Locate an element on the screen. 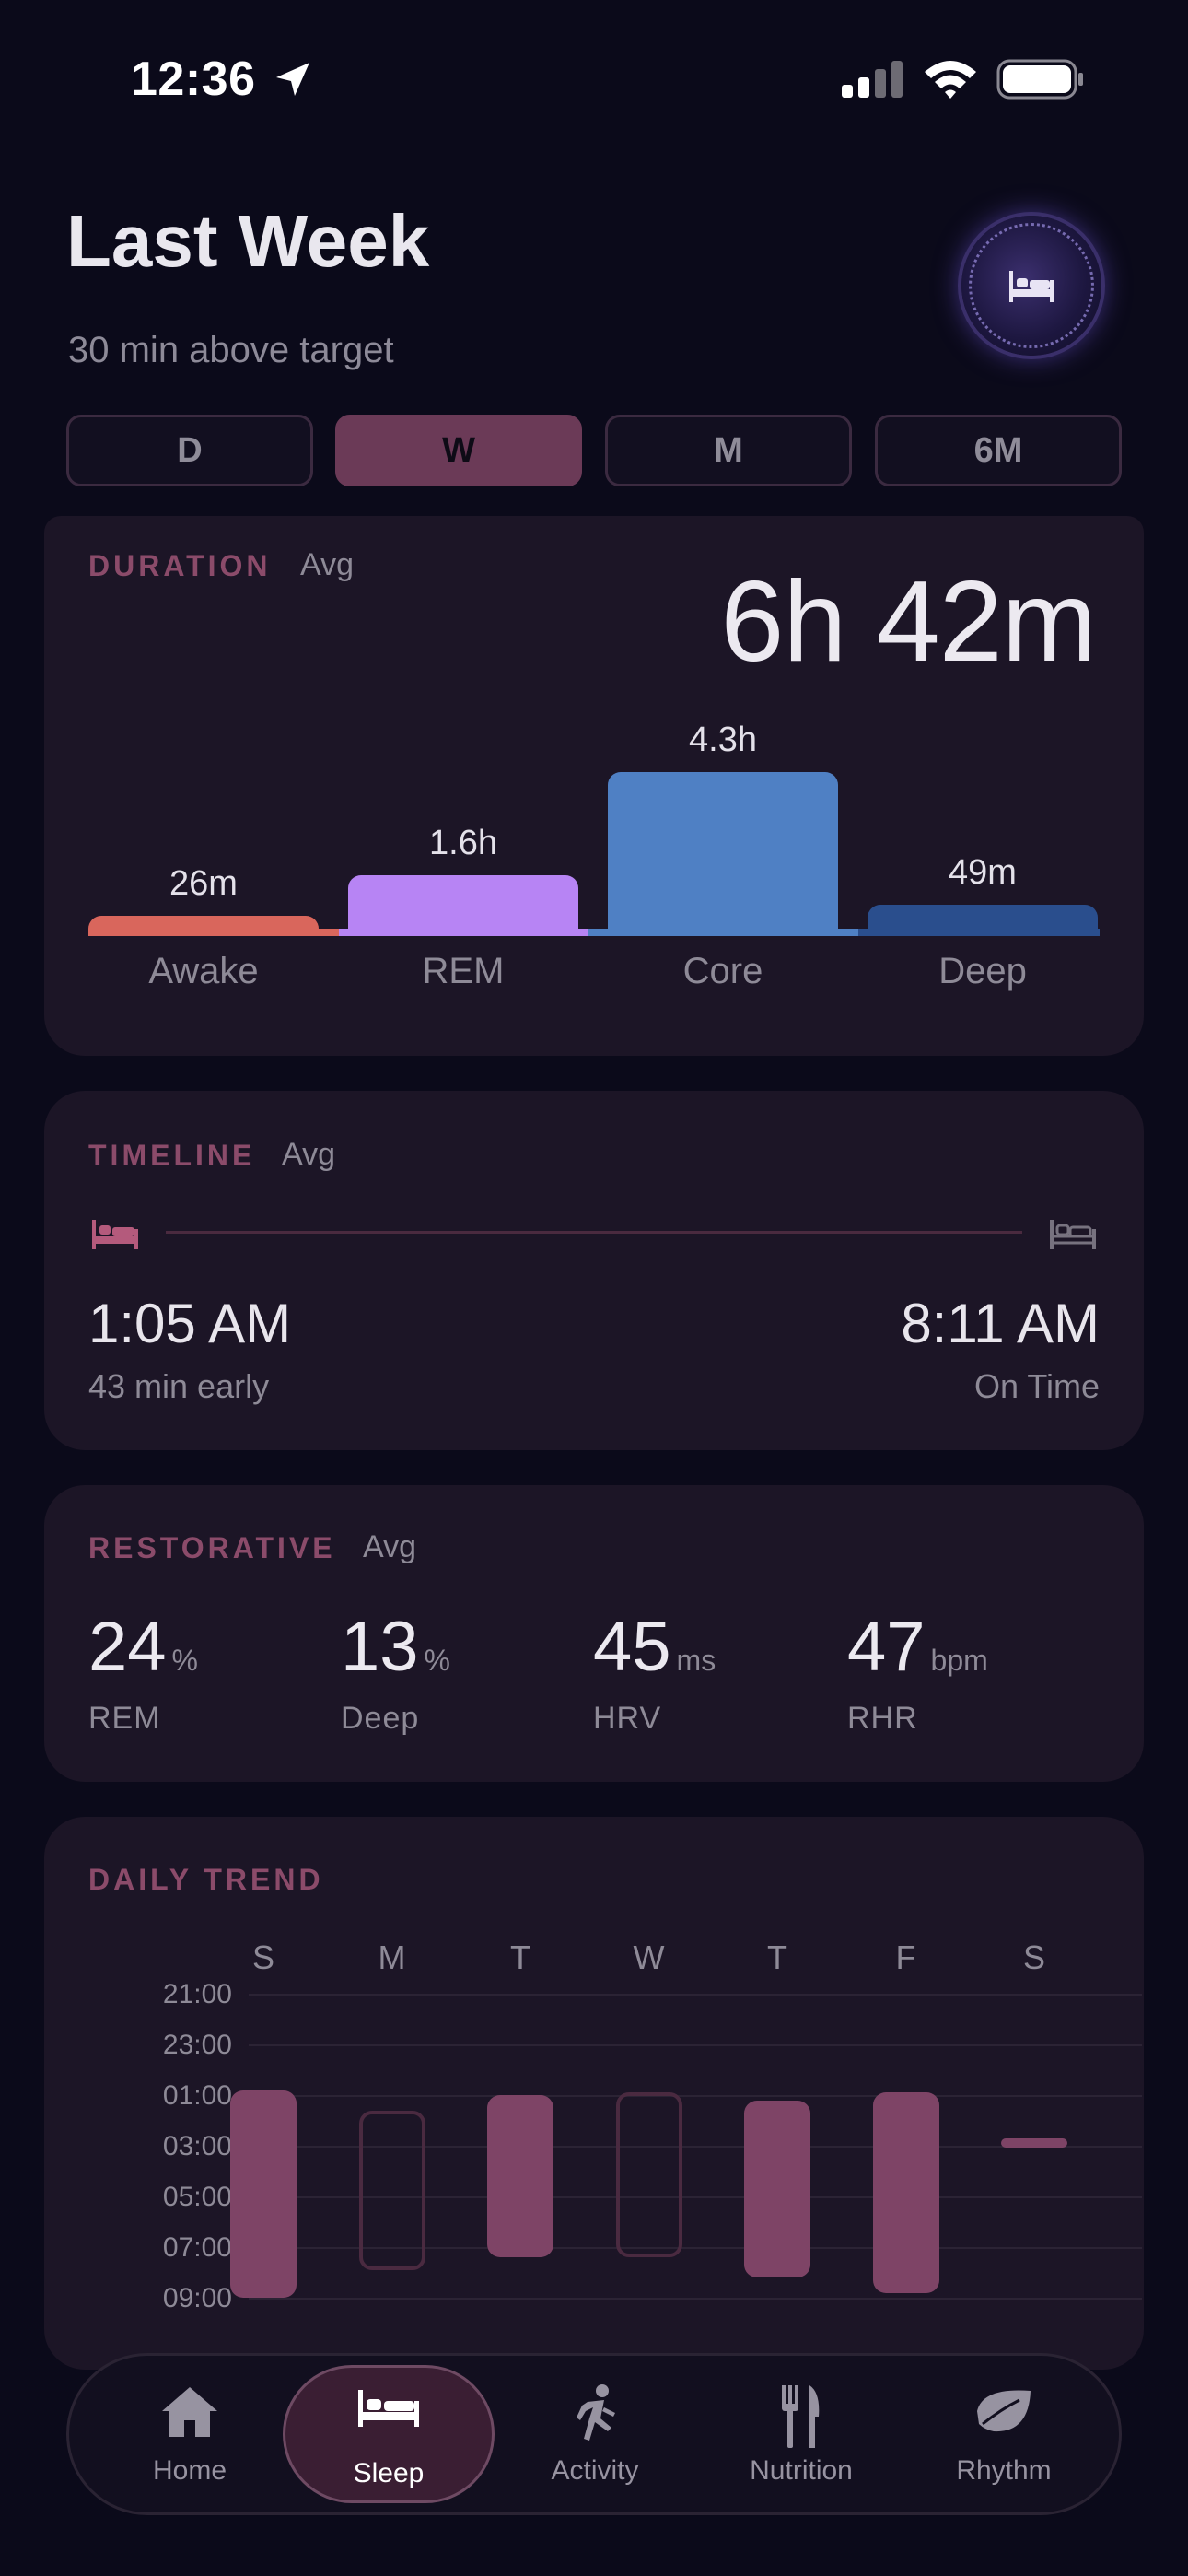 The image size is (1188, 2576). deep-value: 13 is located at coordinates (380, 1647).